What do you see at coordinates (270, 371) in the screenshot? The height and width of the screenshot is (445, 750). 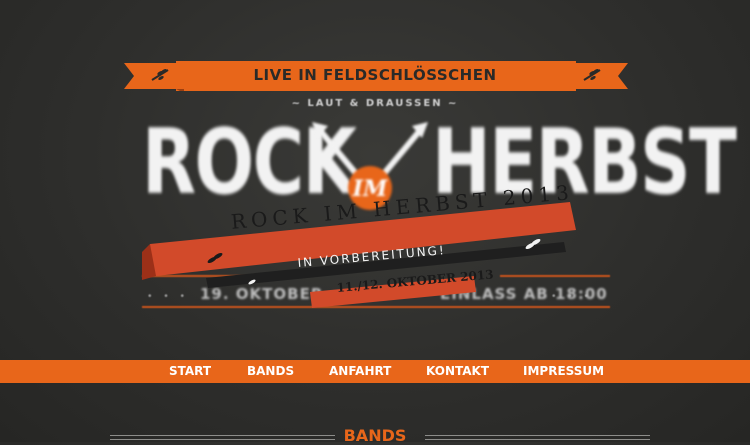 I see `nav-item-bands: BANDS` at bounding box center [270, 371].